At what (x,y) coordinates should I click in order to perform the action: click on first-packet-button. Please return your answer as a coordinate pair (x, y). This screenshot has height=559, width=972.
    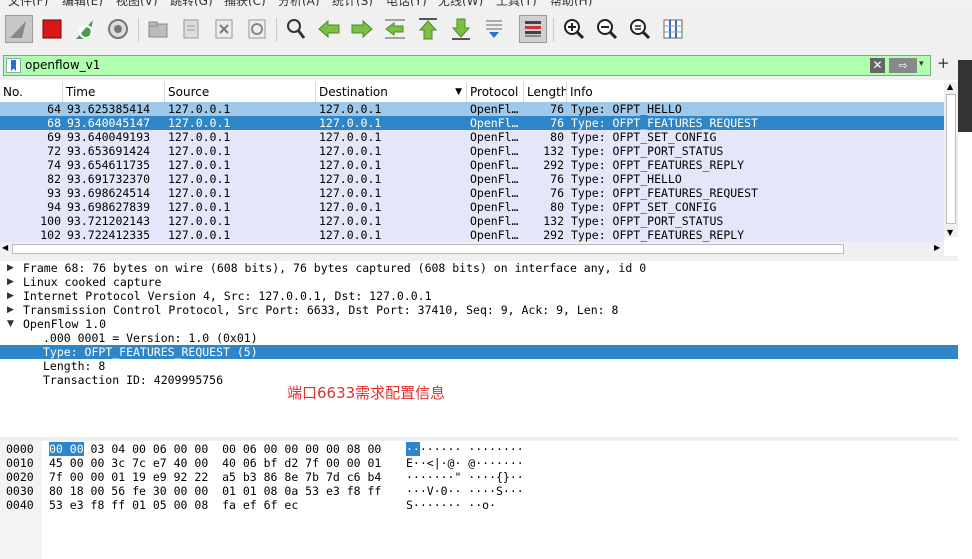
    Looking at the image, I should click on (428, 29).